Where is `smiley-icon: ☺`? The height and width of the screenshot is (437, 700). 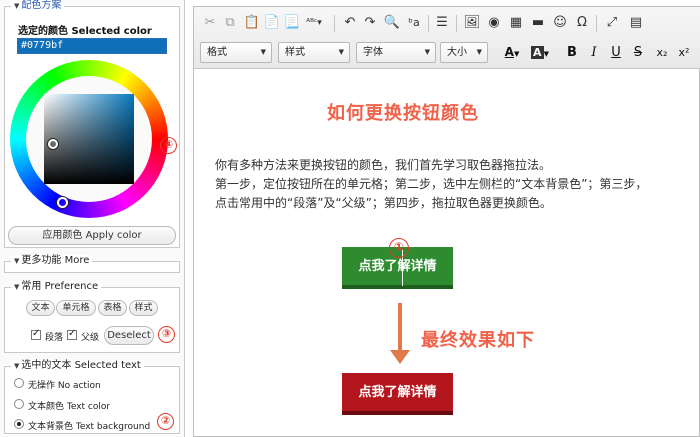 smiley-icon: ☺ is located at coordinates (560, 23).